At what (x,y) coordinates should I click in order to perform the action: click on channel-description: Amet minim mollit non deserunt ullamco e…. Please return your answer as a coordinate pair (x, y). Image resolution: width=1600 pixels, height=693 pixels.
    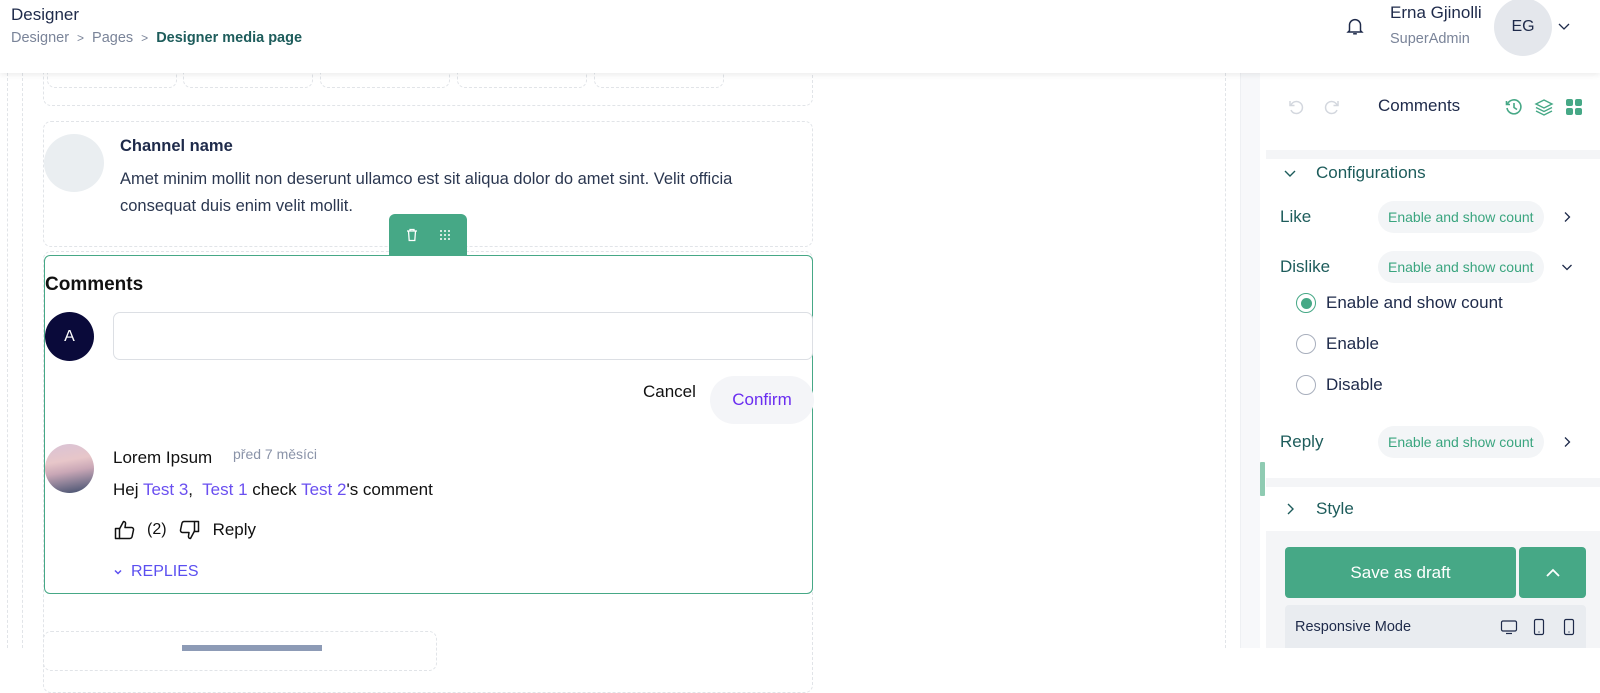
    Looking at the image, I should click on (426, 192).